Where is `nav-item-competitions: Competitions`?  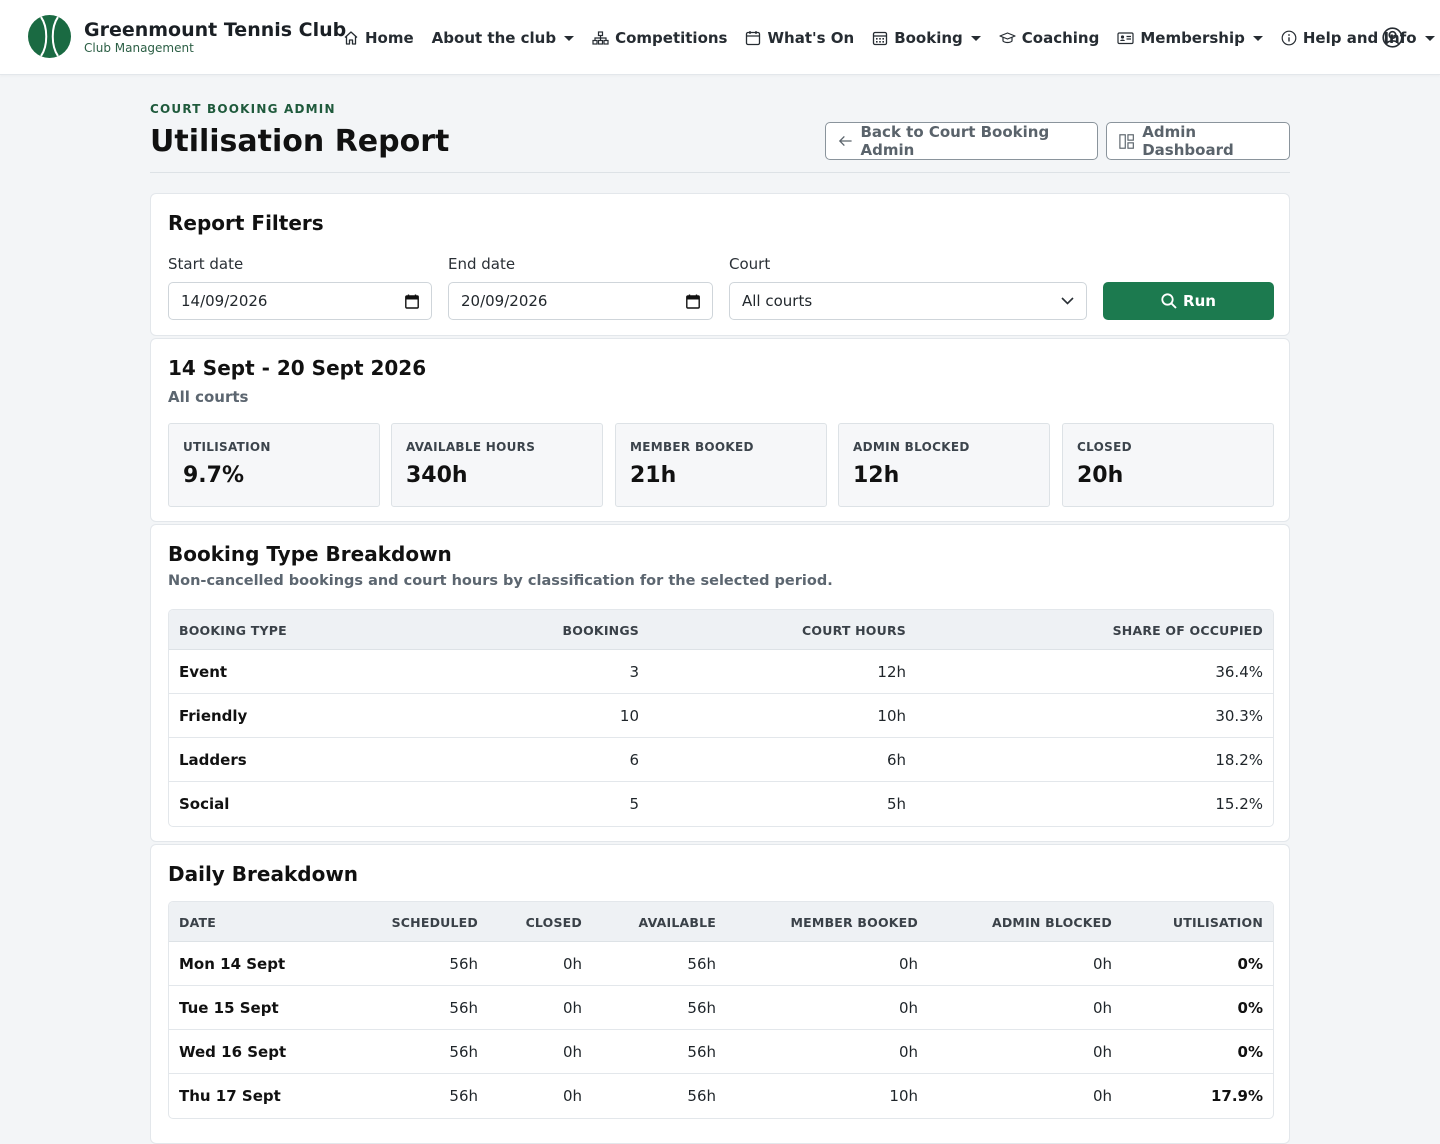 nav-item-competitions: Competitions is located at coordinates (659, 38).